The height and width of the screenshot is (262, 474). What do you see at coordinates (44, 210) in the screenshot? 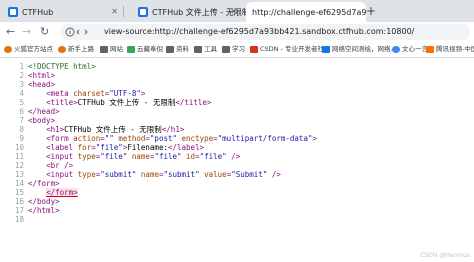
I see `source-code: </html>` at bounding box center [44, 210].